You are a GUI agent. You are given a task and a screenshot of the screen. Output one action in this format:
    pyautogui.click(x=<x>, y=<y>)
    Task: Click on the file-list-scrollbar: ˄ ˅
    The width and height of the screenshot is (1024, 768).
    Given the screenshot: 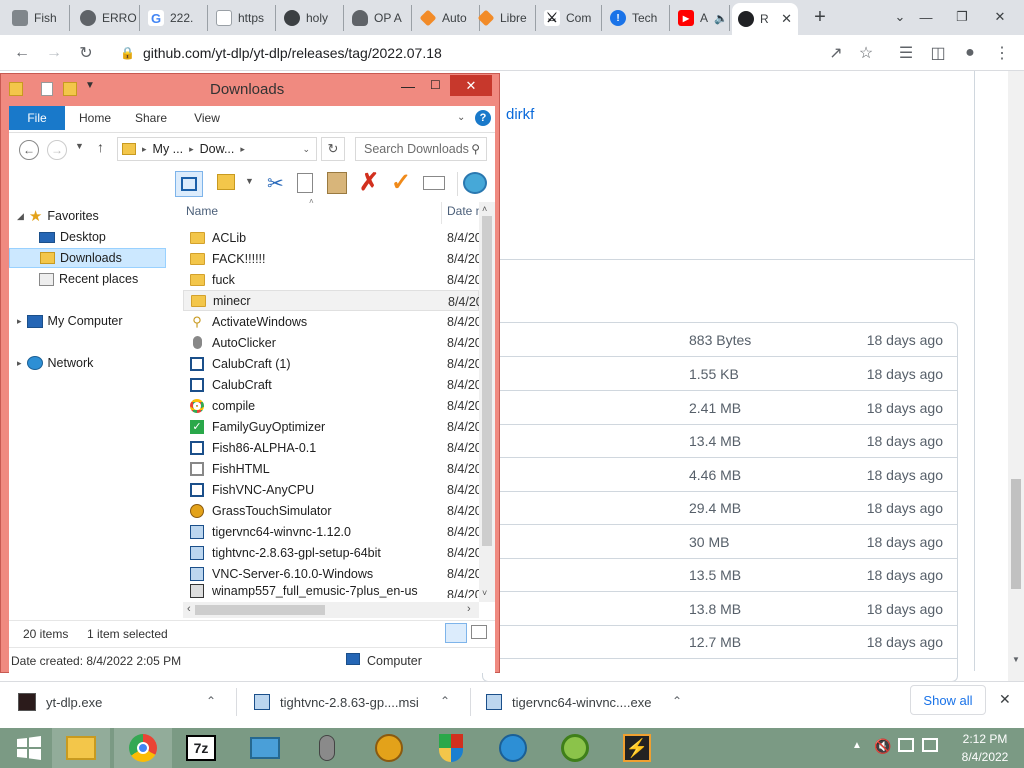 What is the action you would take?
    pyautogui.click(x=487, y=402)
    